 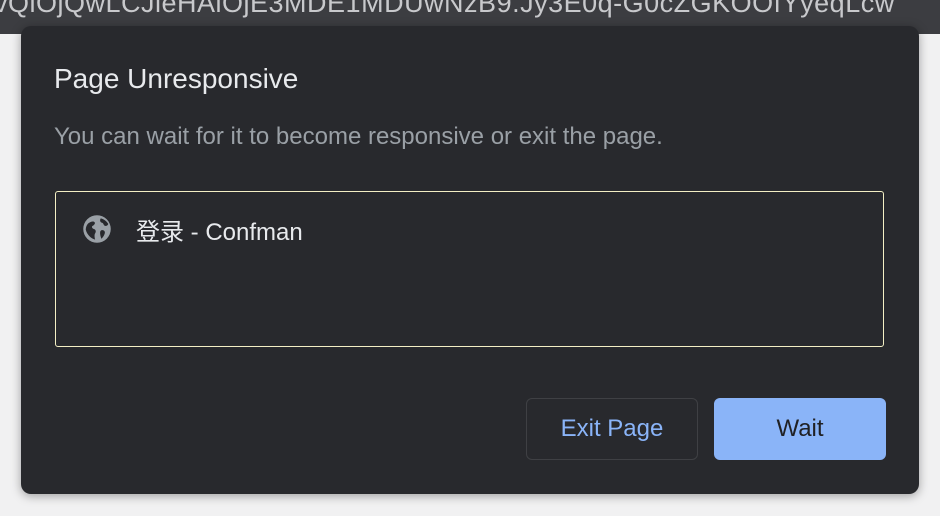 I want to click on wait-button: Wait, so click(x=800, y=429).